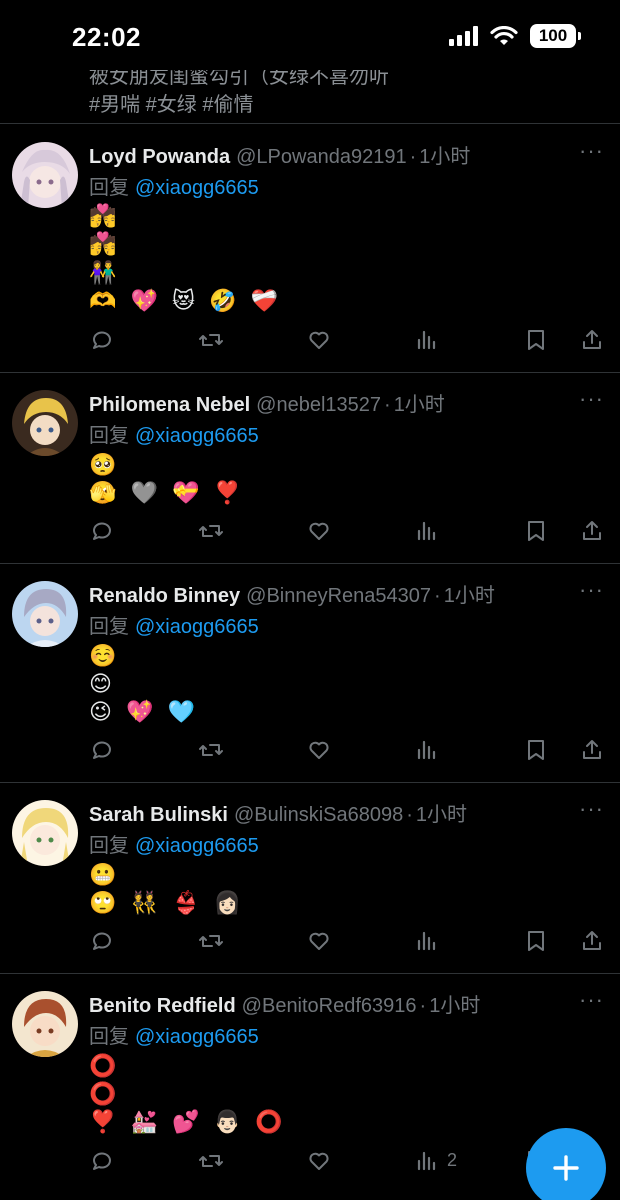  Describe the element at coordinates (159, 157) in the screenshot. I see `display-name: Loyd Powanda` at that location.